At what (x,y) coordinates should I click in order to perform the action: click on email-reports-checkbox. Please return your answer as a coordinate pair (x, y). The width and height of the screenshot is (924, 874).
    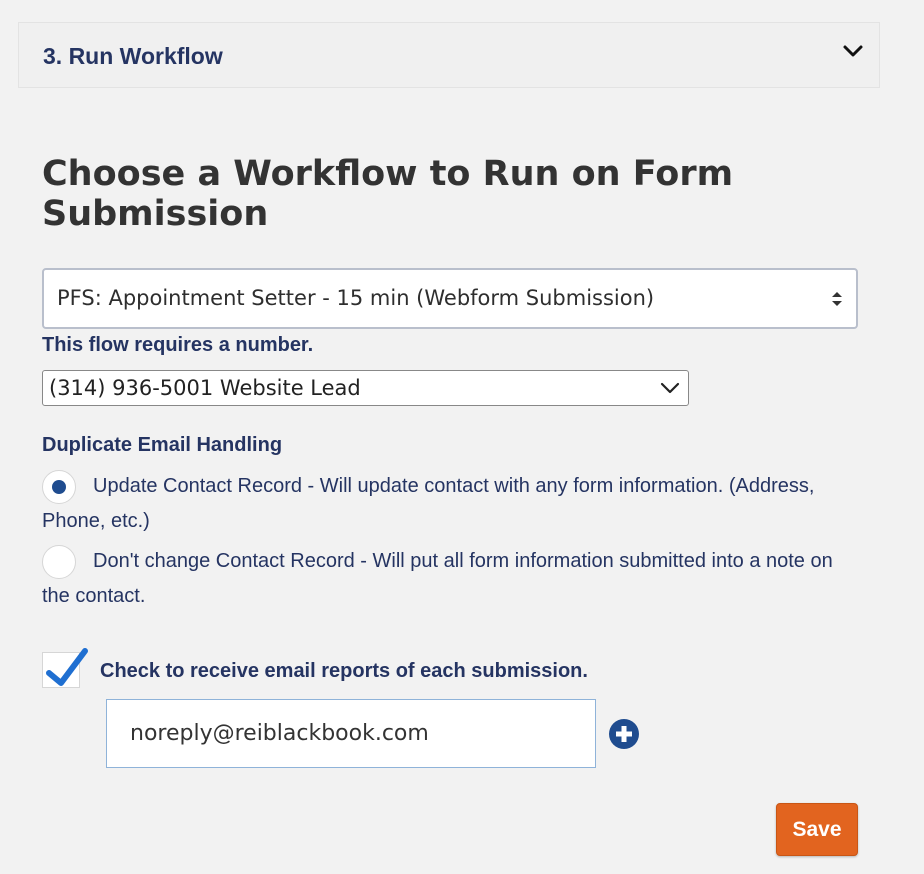
    Looking at the image, I should click on (65, 668).